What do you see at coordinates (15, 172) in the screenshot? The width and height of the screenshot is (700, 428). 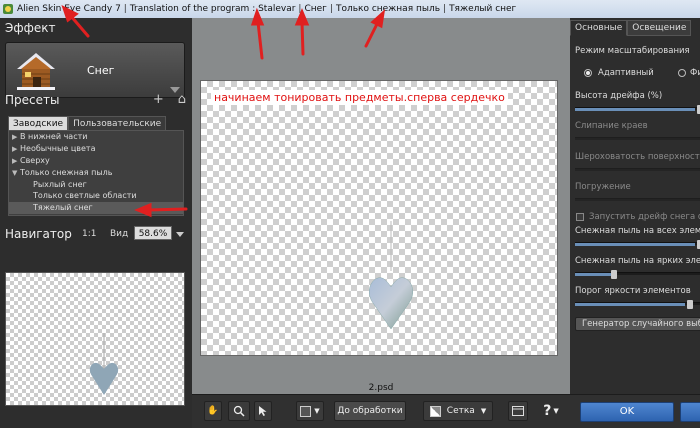 I see `collapse-arrow-icon: ▼` at bounding box center [15, 172].